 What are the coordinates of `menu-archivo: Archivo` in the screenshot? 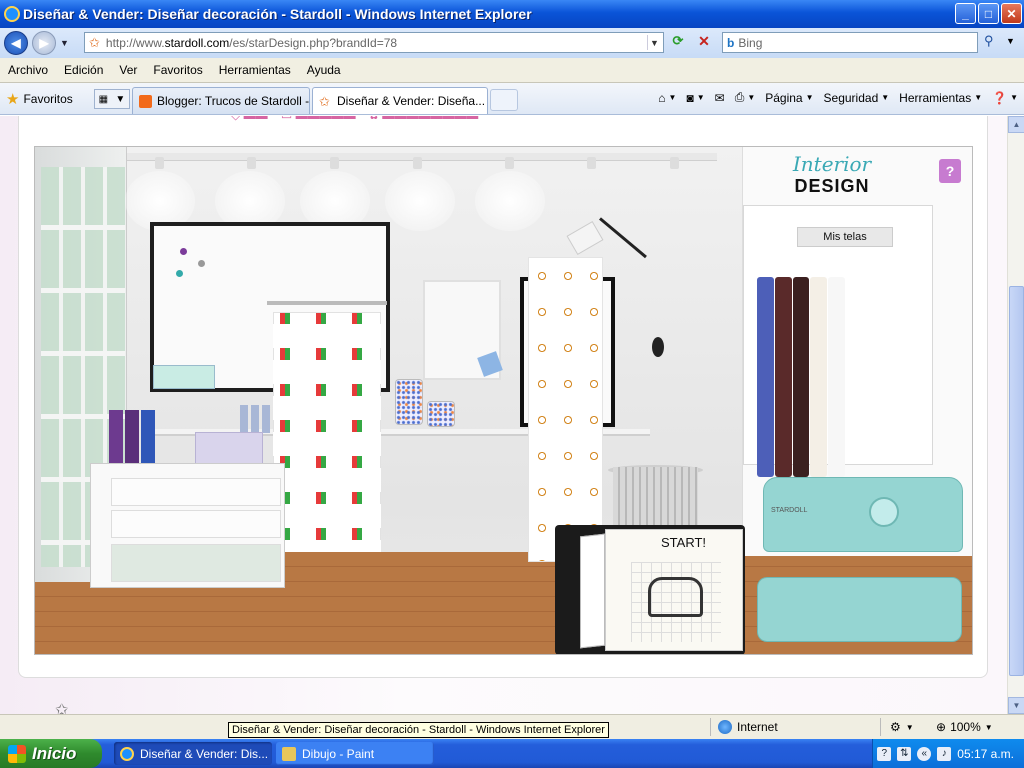 It's located at (28, 70).